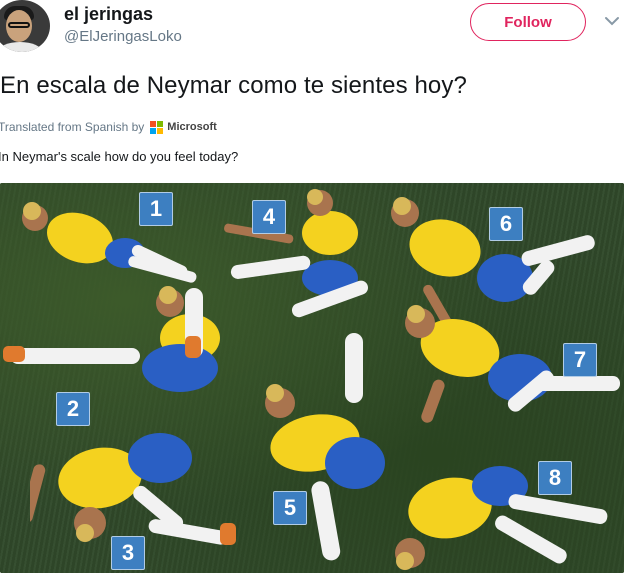 The width and height of the screenshot is (624, 577). I want to click on rank-badge-4: 4, so click(269, 217).